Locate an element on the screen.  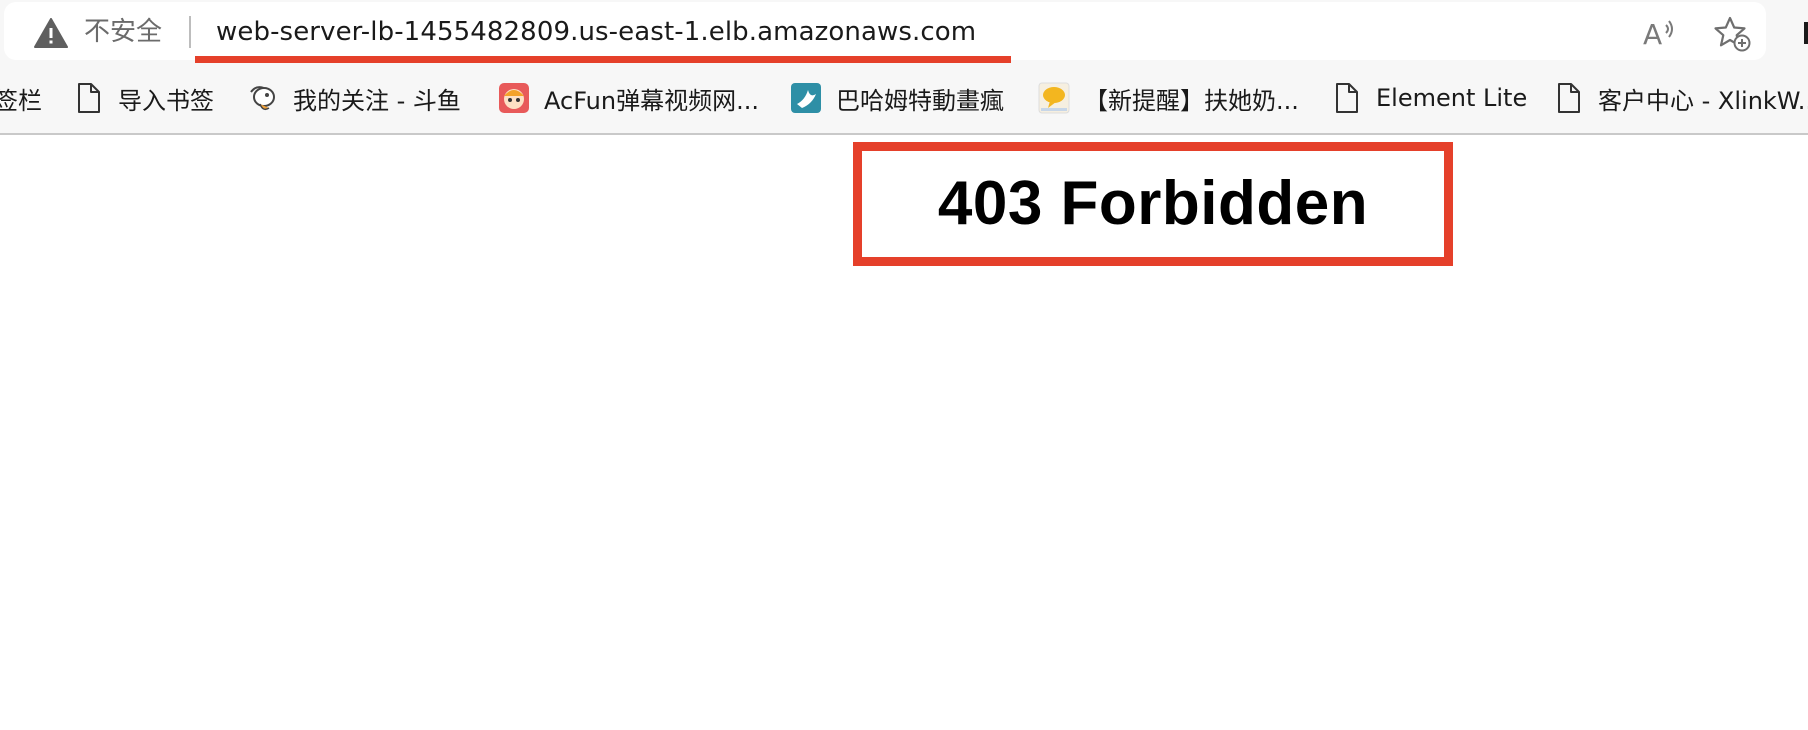
read-aloud-icon: A is located at coordinates (1659, 33).